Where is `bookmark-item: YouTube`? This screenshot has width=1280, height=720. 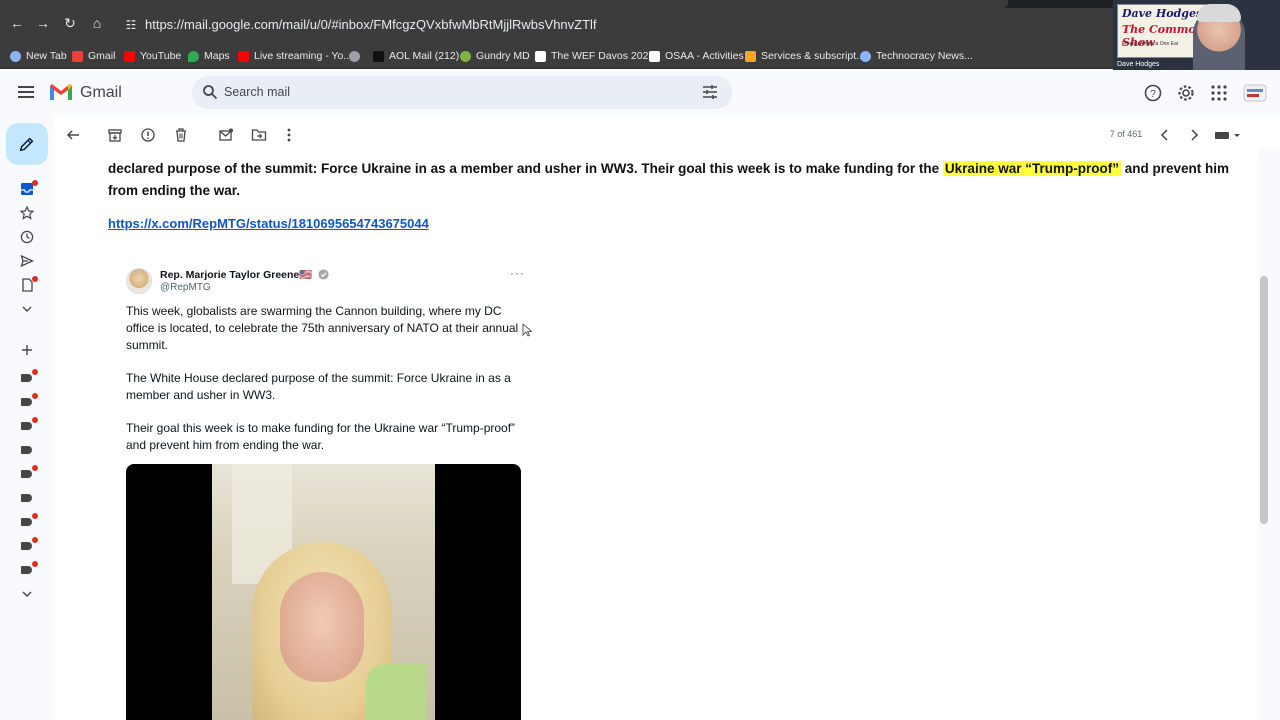 bookmark-item: YouTube is located at coordinates (152, 56).